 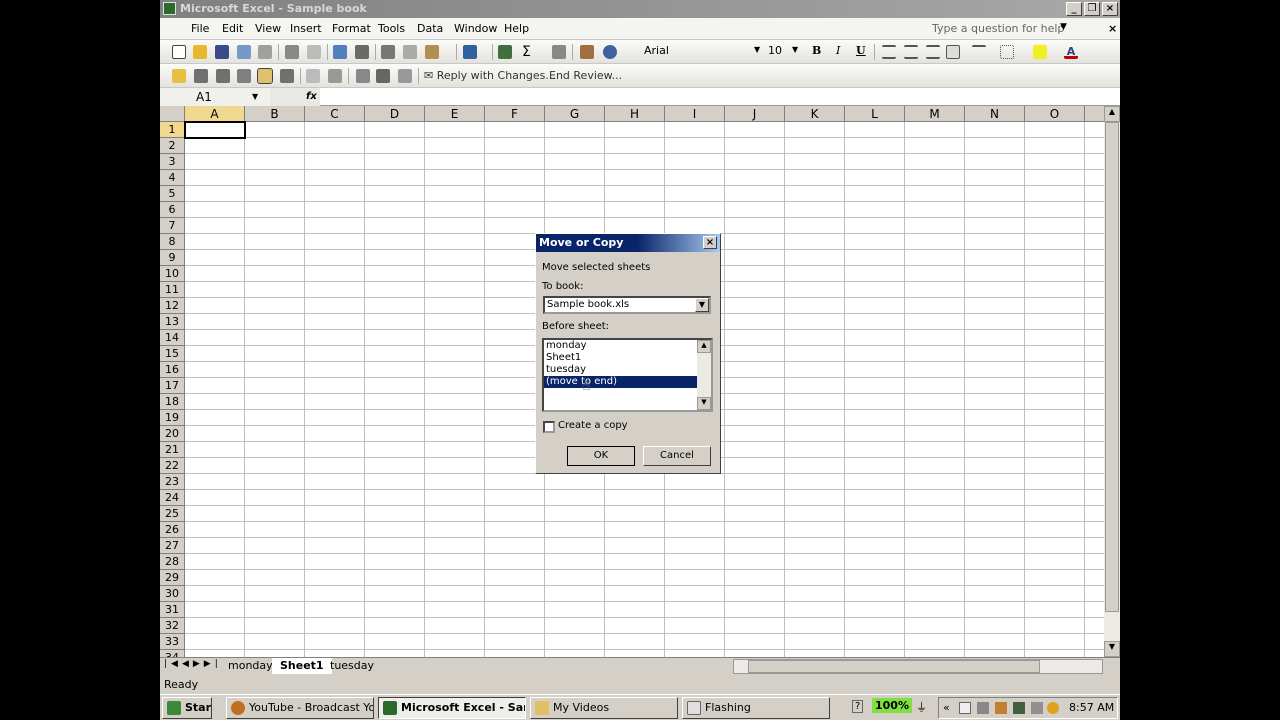 What do you see at coordinates (892, 705) in the screenshot?
I see `battery-indicator: 100%` at bounding box center [892, 705].